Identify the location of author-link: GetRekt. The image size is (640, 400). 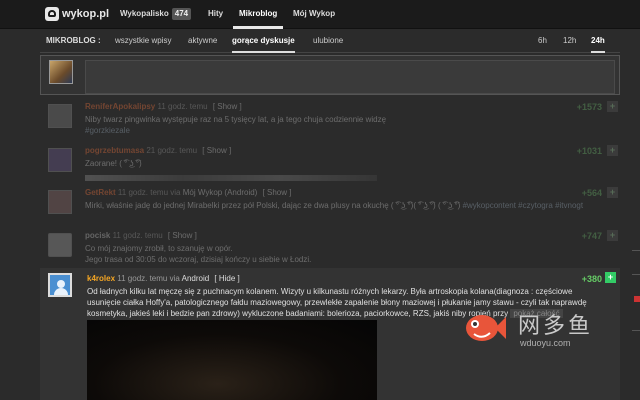
(100, 192).